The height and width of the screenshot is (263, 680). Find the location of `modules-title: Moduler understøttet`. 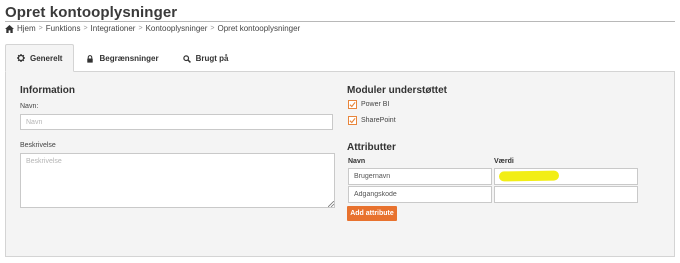

modules-title: Moduler understøttet is located at coordinates (397, 90).